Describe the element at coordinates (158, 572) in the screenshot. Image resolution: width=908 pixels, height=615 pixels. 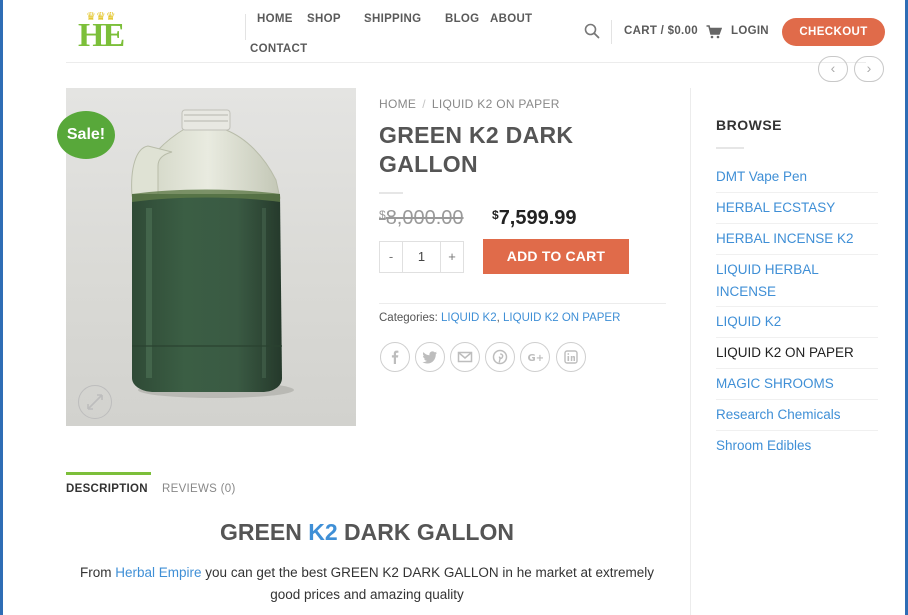
I see `herbal-empire-link: Herbal Empire` at that location.